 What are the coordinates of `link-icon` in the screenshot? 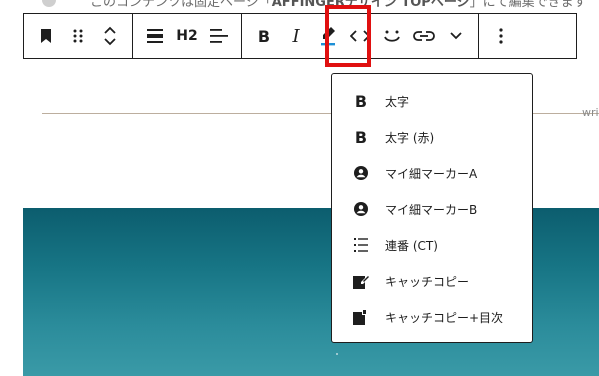 It's located at (424, 36).